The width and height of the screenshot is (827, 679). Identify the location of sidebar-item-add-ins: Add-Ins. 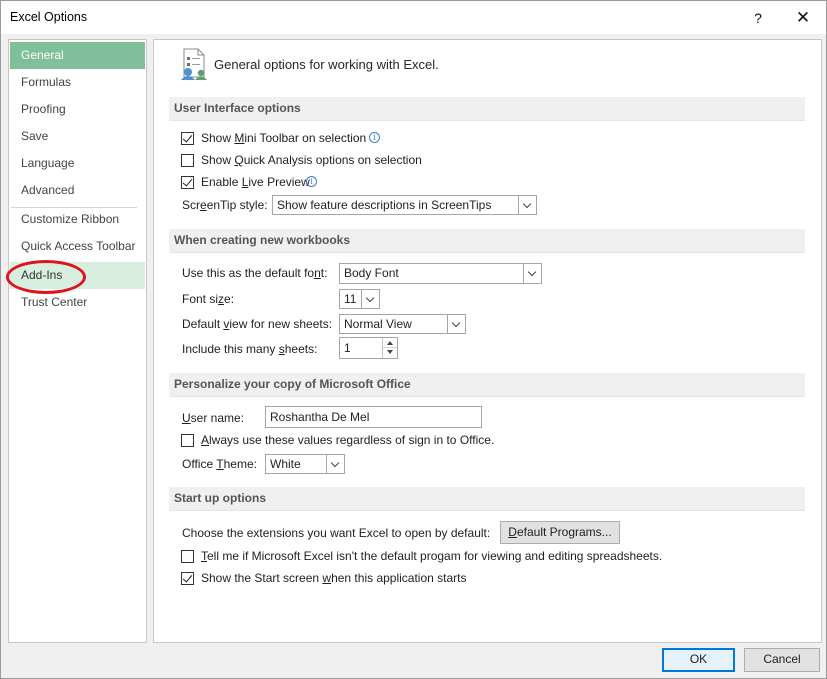
(77, 275).